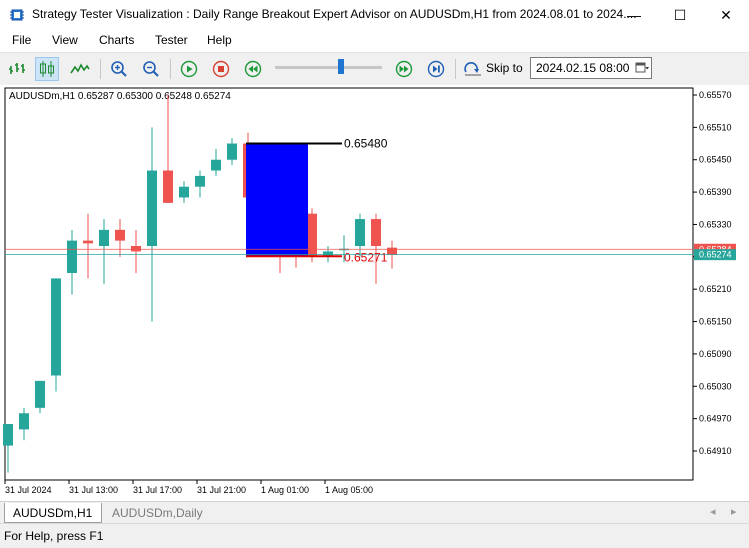  I want to click on skip-to-icon, so click(472, 69).